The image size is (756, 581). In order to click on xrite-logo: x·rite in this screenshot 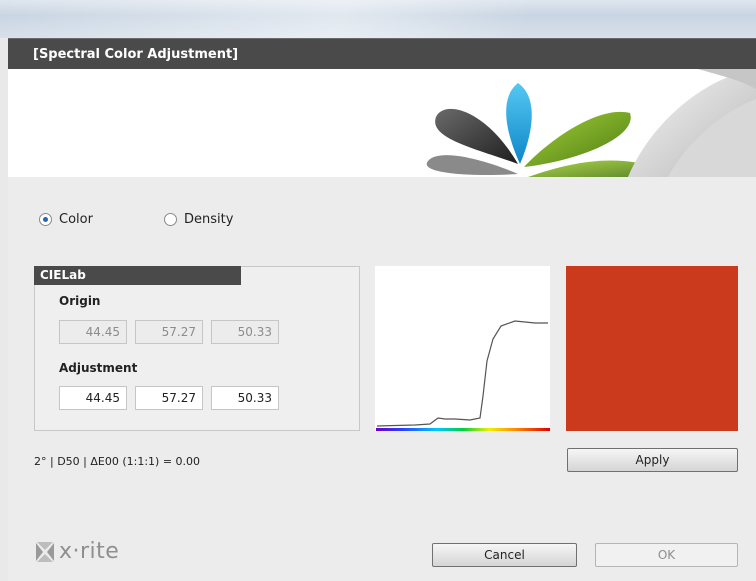, I will do `click(76, 551)`.